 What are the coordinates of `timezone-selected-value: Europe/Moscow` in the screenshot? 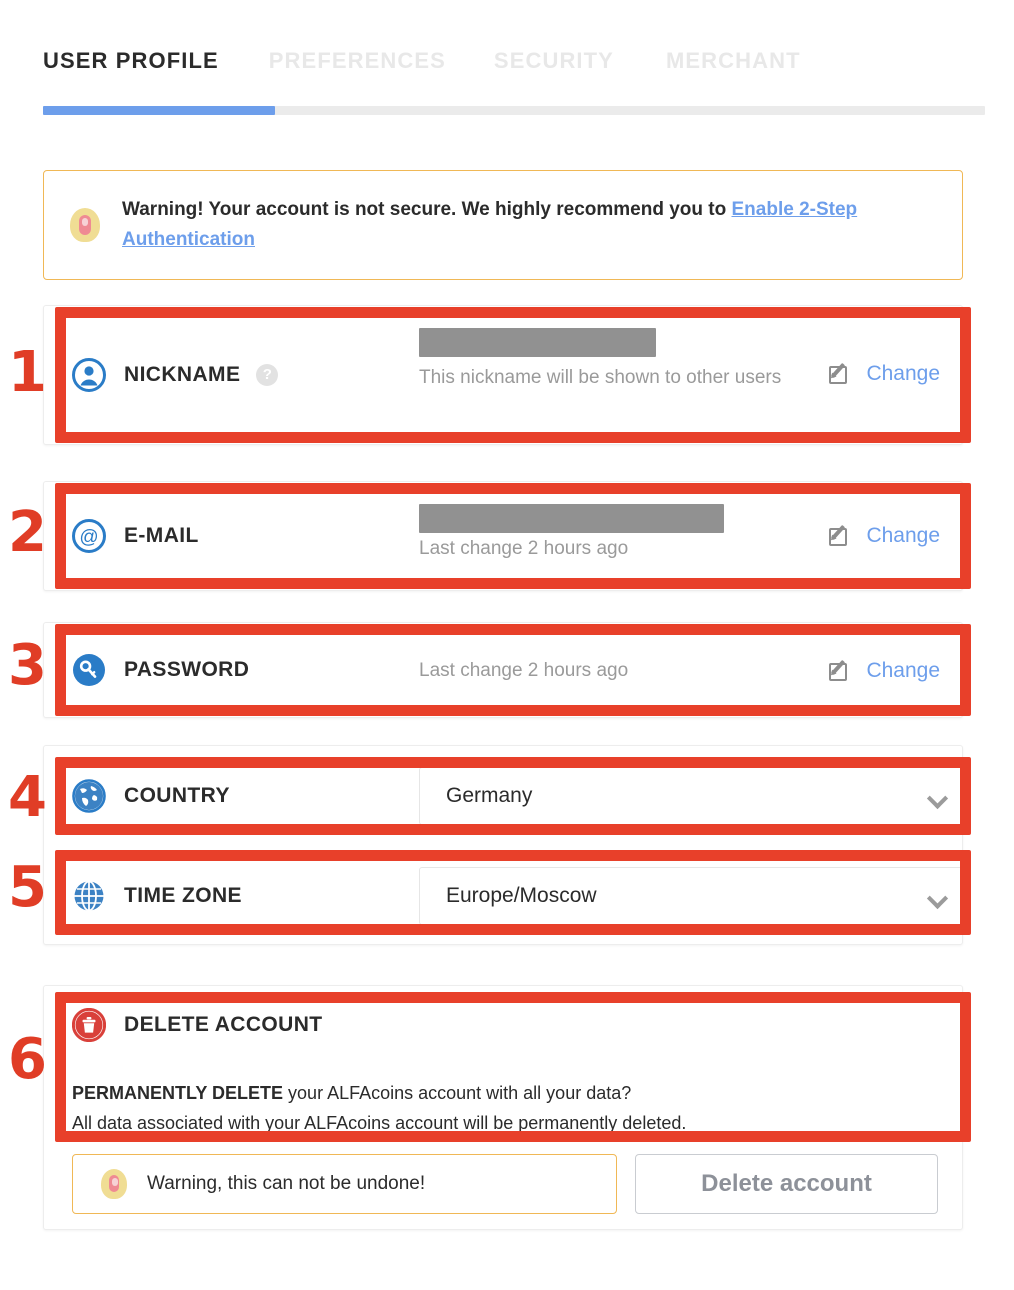 It's located at (521, 895).